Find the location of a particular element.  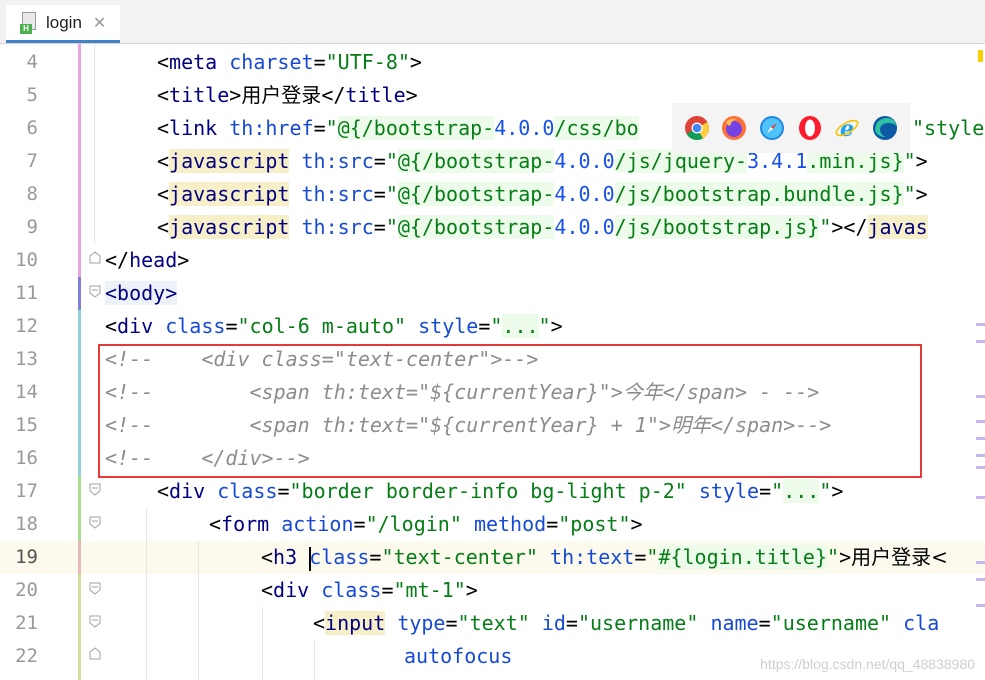

line-number: 9 is located at coordinates (32, 227).